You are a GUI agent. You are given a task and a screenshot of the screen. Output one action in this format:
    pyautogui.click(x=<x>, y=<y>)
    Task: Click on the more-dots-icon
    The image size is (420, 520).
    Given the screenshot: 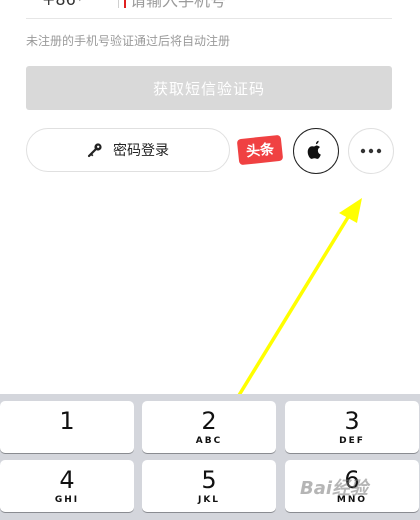 What is the action you would take?
    pyautogui.click(x=371, y=151)
    